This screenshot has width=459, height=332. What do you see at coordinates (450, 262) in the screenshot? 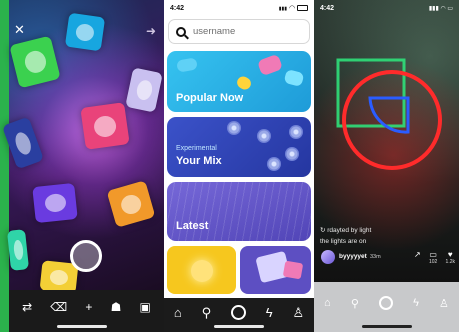
I see `like-count: 1.2k` at bounding box center [450, 262].